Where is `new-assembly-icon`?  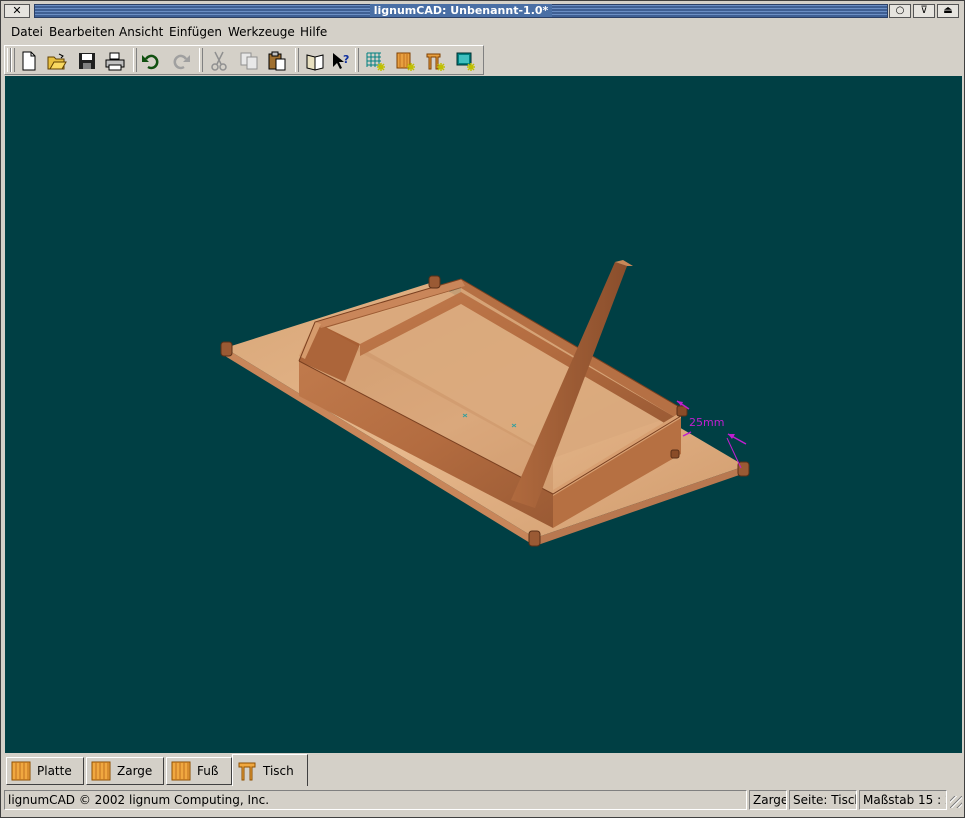 new-assembly-icon is located at coordinates (435, 62).